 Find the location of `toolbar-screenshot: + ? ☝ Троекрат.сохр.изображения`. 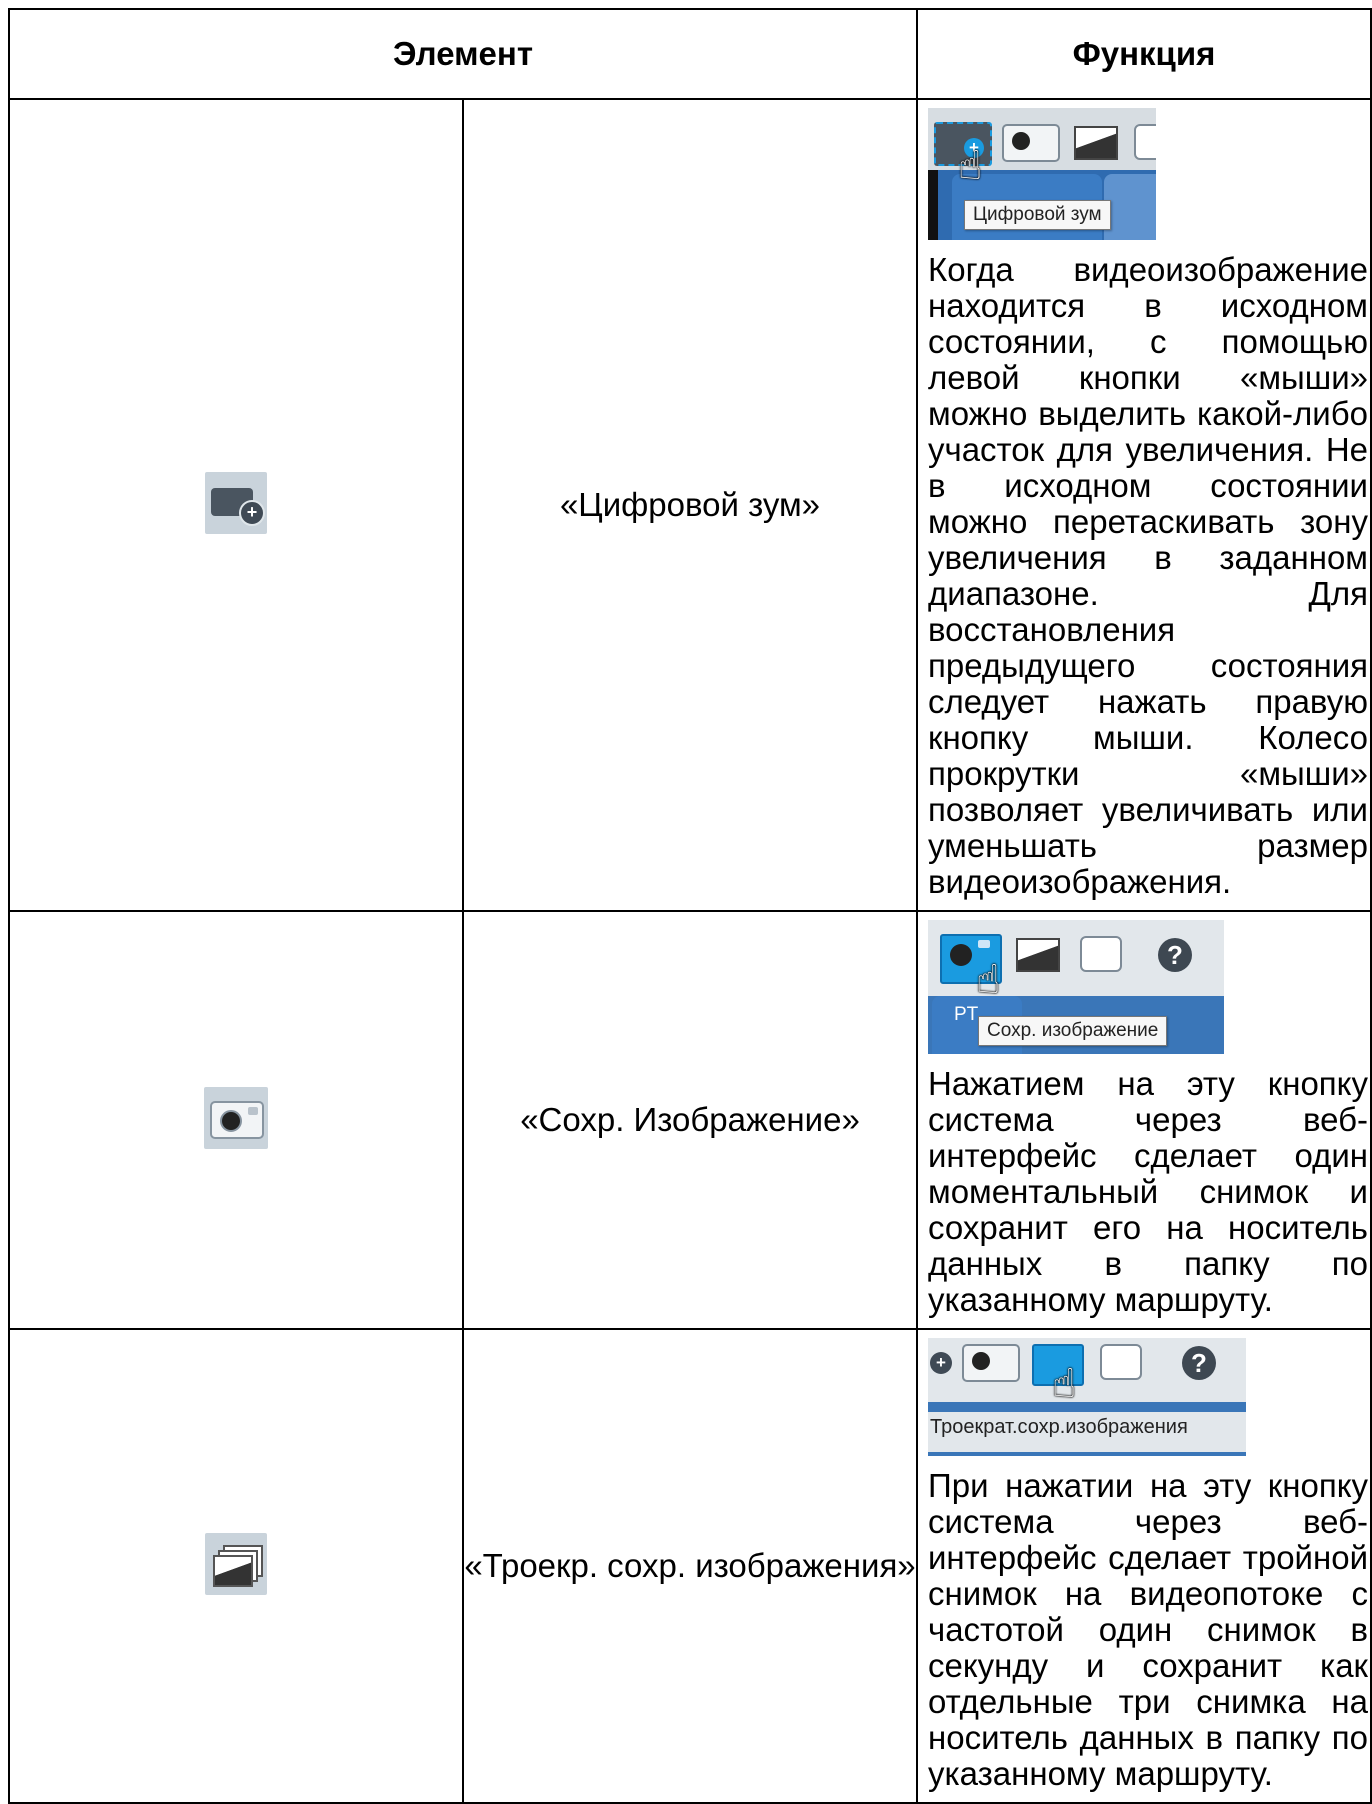

toolbar-screenshot: + ? ☝ Троекрат.сохр.изображения is located at coordinates (1087, 1397).